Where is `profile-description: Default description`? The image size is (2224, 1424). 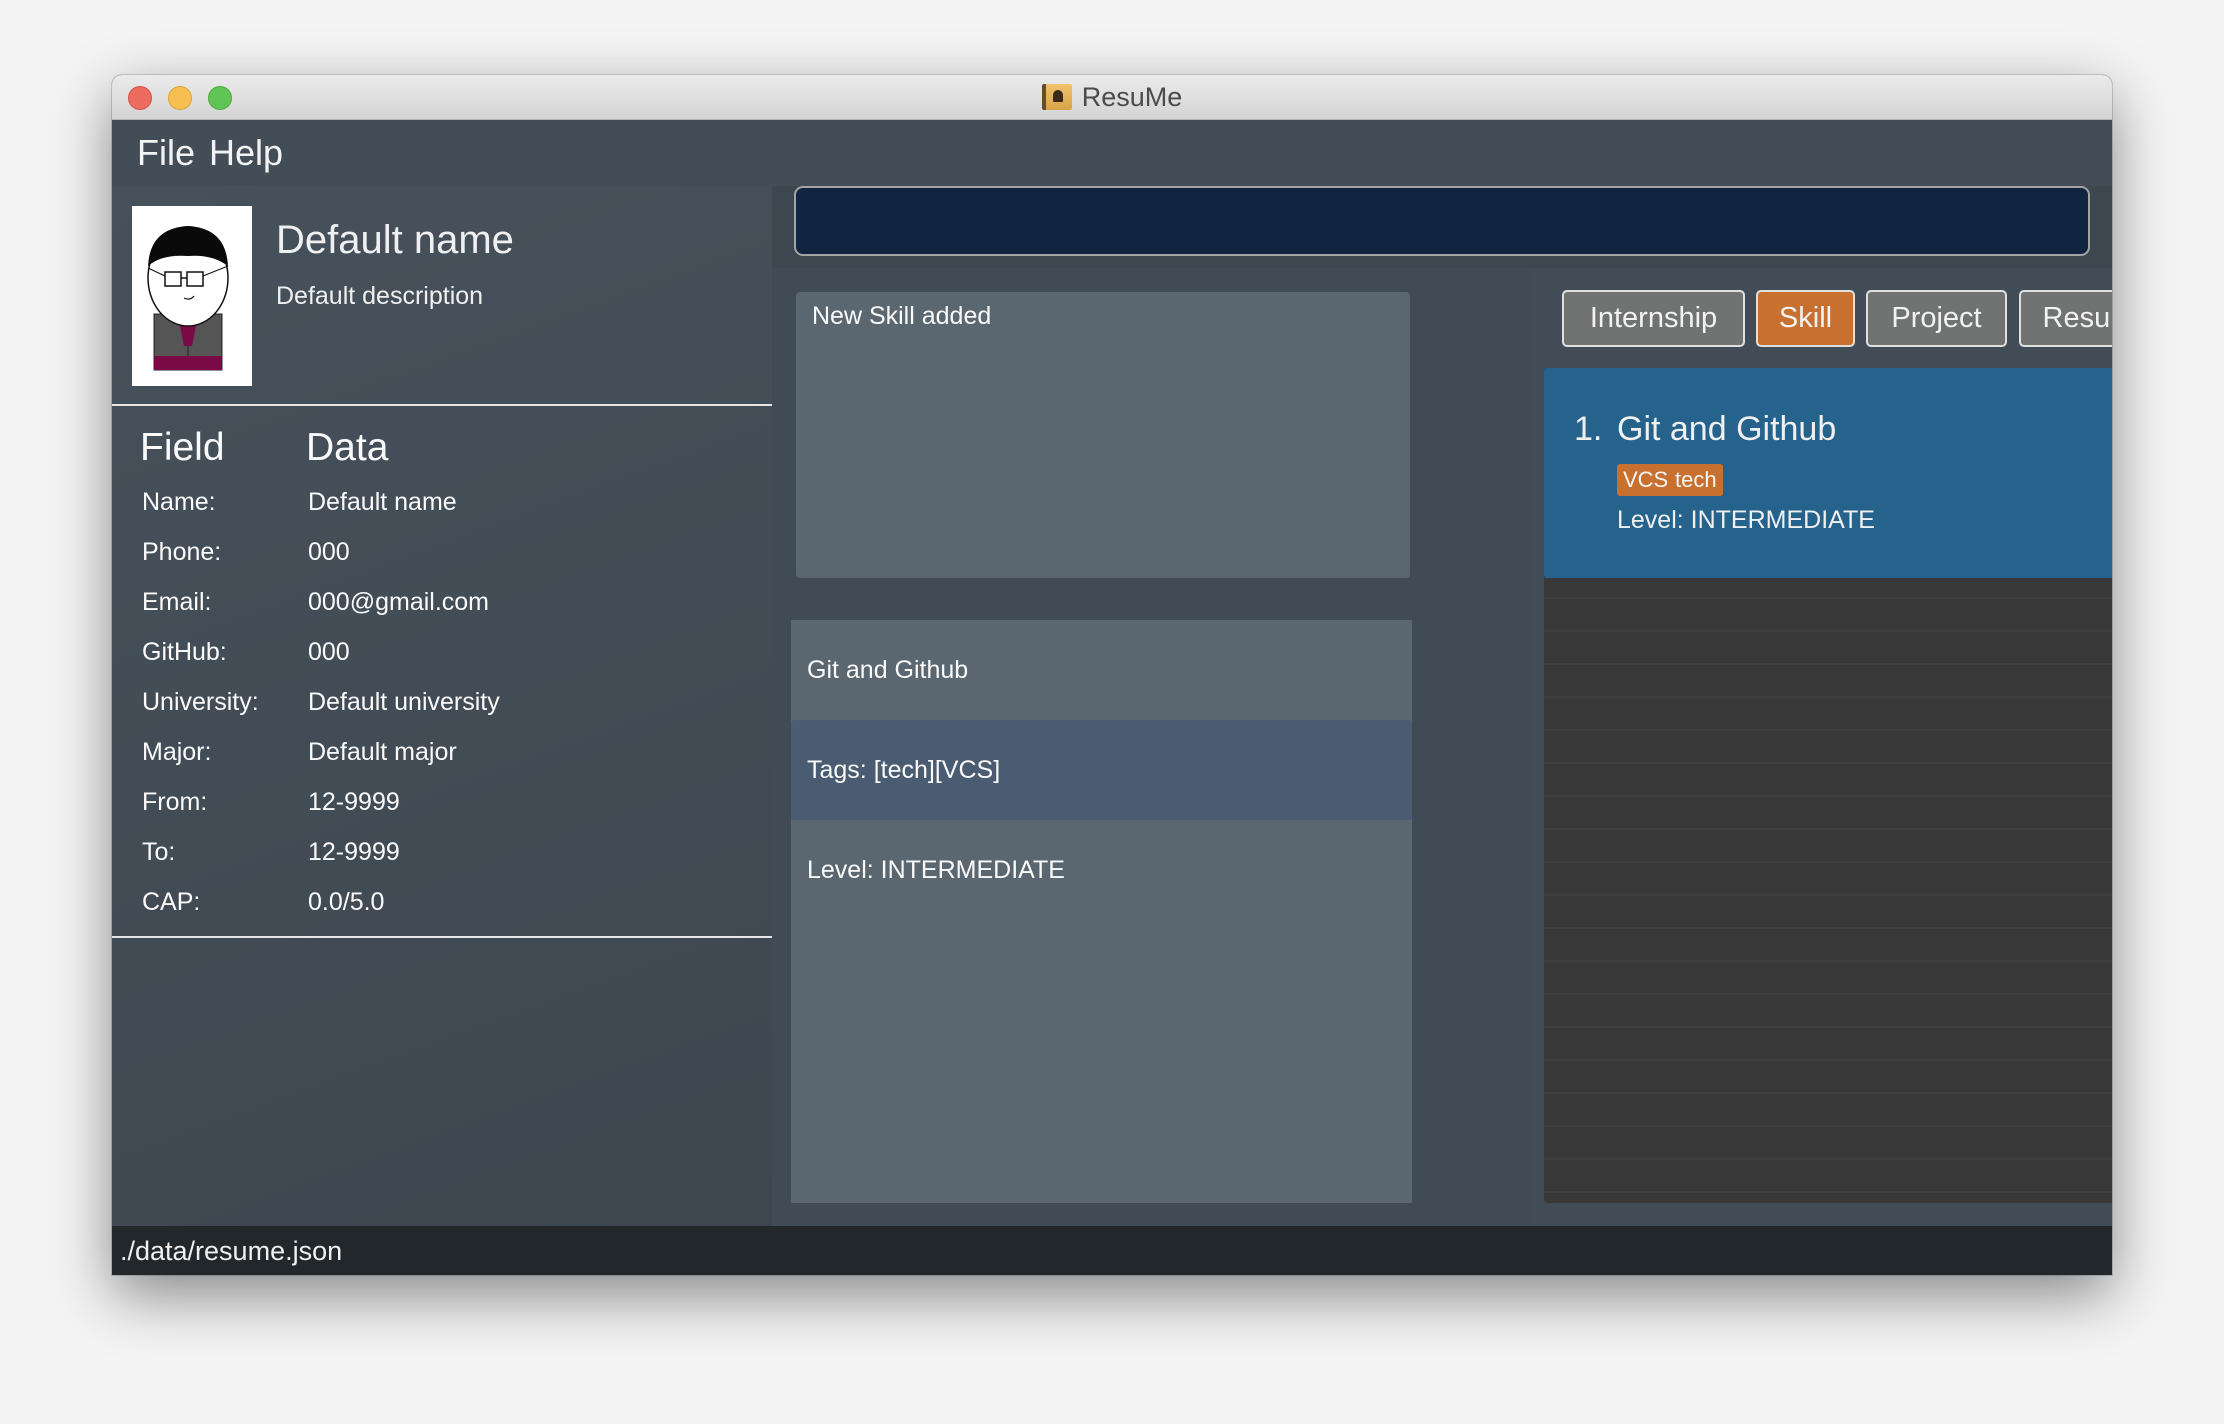 profile-description: Default description is located at coordinates (380, 296).